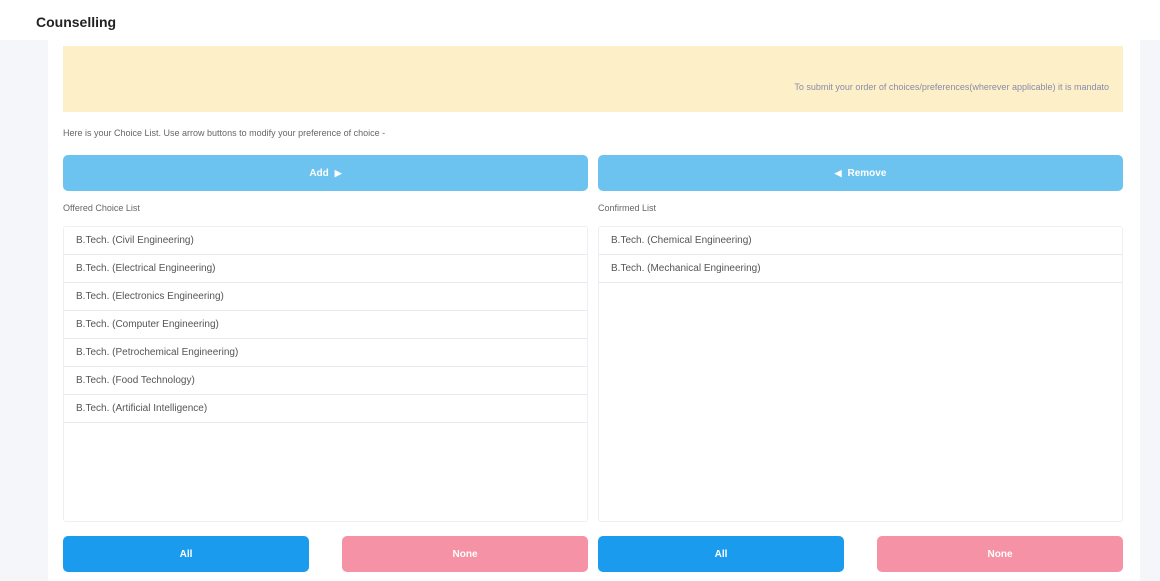 The image size is (1160, 581). What do you see at coordinates (838, 172) in the screenshot?
I see `triangle-left-icon: ◀` at bounding box center [838, 172].